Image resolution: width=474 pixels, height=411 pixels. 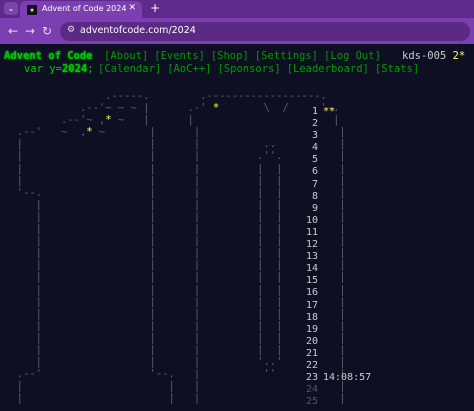 I want to click on nav-aoc-plus: [AoC++], so click(x=189, y=69).